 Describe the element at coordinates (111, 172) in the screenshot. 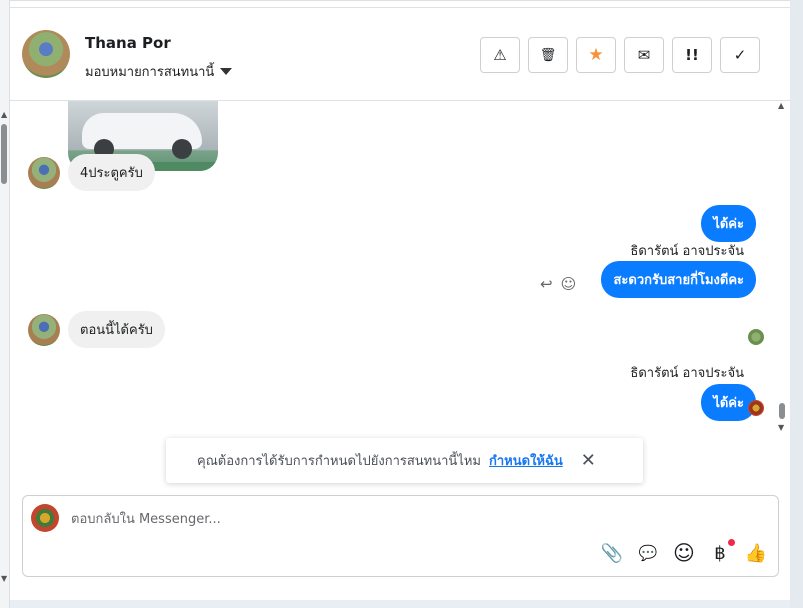

I see `incoming-message: 4ประตูครับ` at that location.